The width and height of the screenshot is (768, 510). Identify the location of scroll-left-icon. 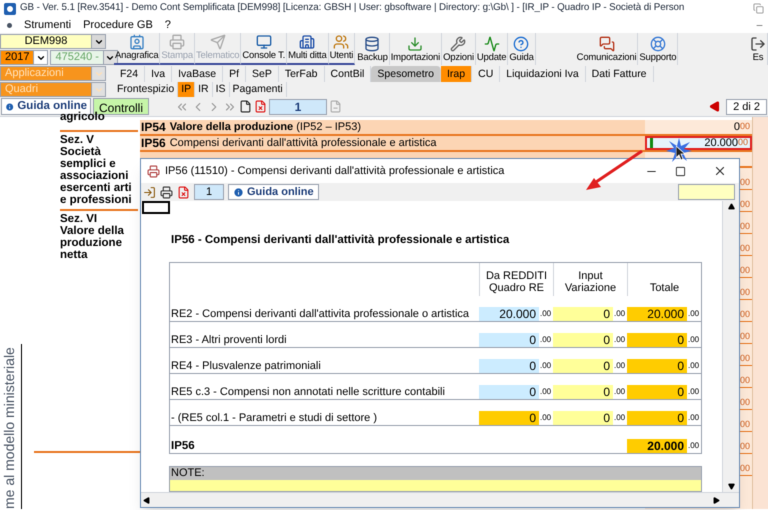
(146, 500).